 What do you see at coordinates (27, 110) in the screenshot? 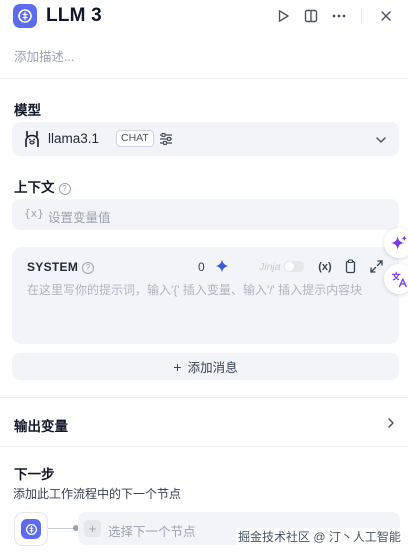
I see `model-section-label: 模型` at bounding box center [27, 110].